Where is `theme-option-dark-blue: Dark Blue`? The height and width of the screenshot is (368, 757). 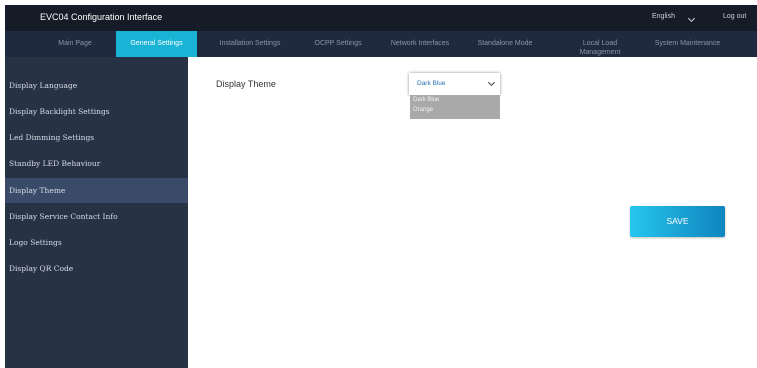 theme-option-dark-blue: Dark Blue is located at coordinates (426, 100).